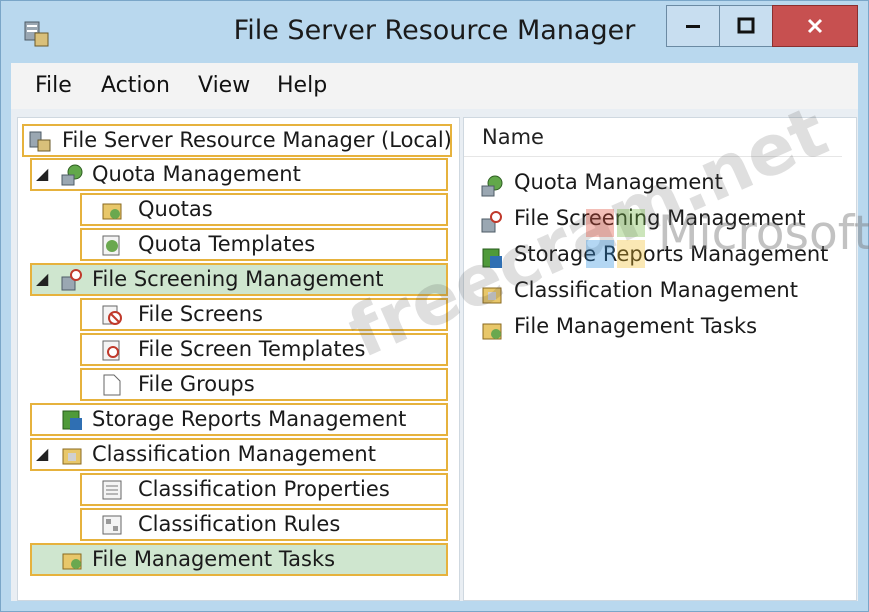 The width and height of the screenshot is (869, 612). Describe the element at coordinates (112, 211) in the screenshot. I see `quotas-icon` at that location.